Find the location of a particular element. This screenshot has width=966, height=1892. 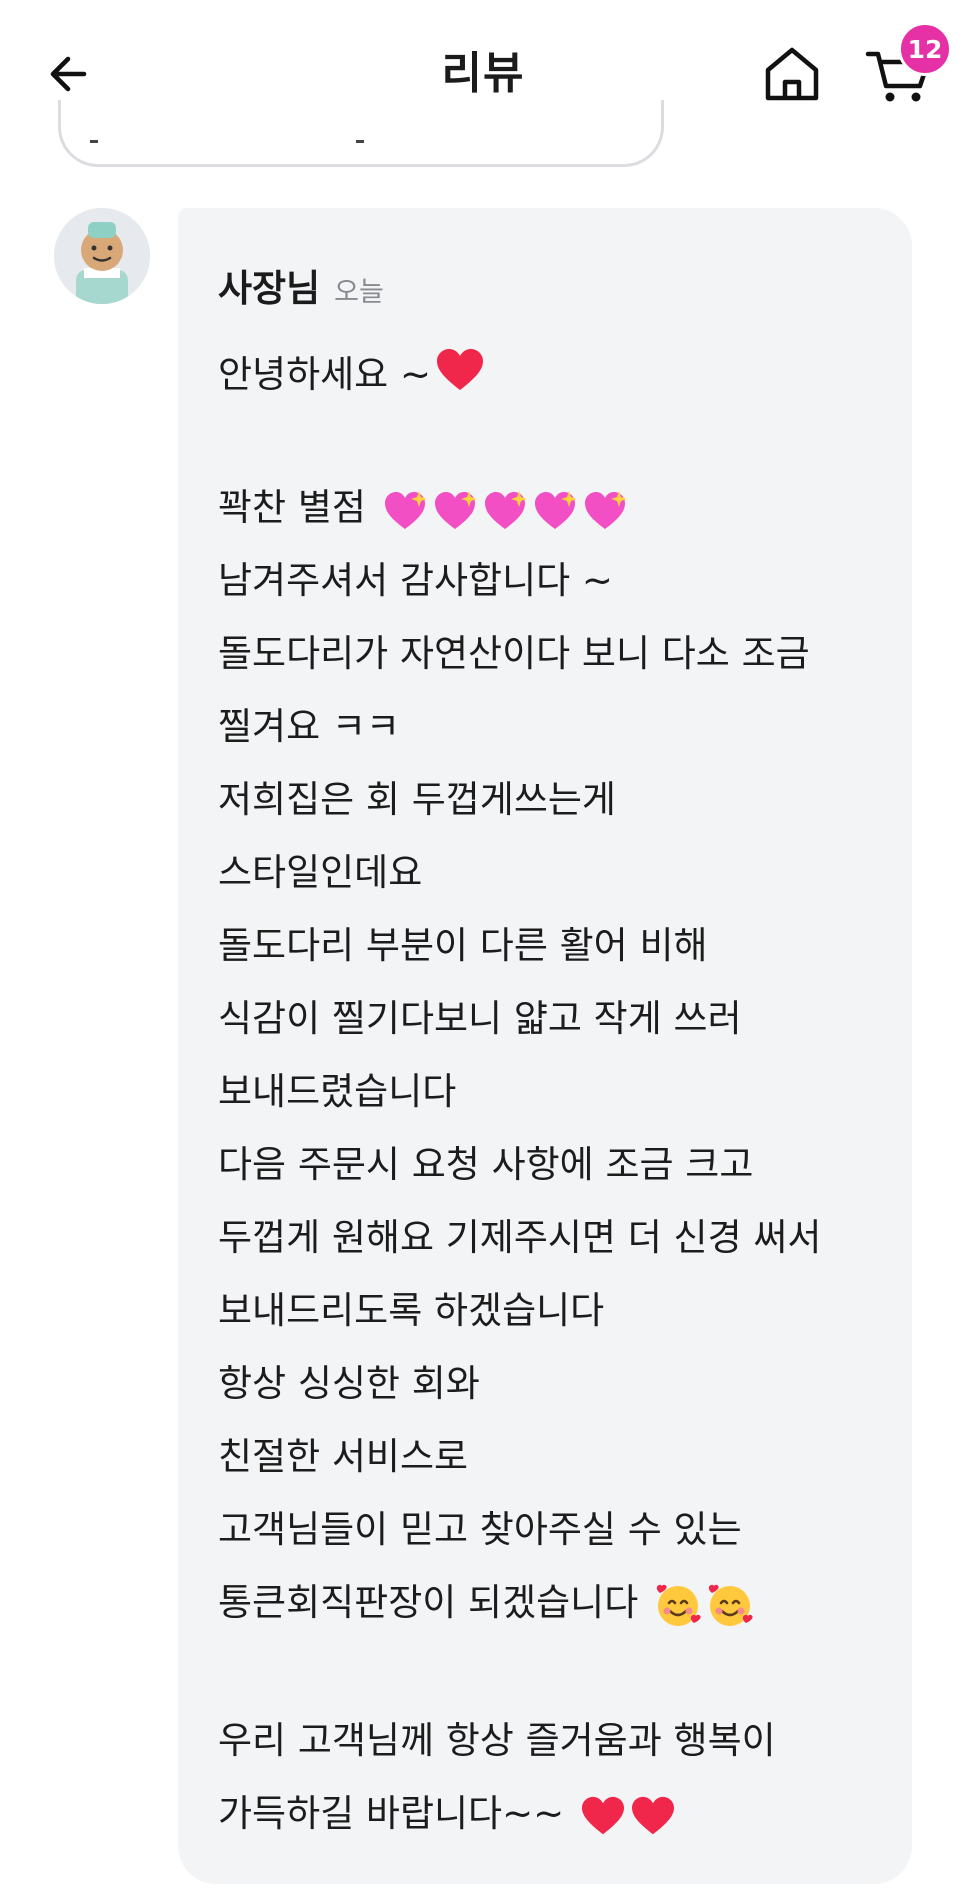

red-heart-emoji-group is located at coordinates (626, 1813).